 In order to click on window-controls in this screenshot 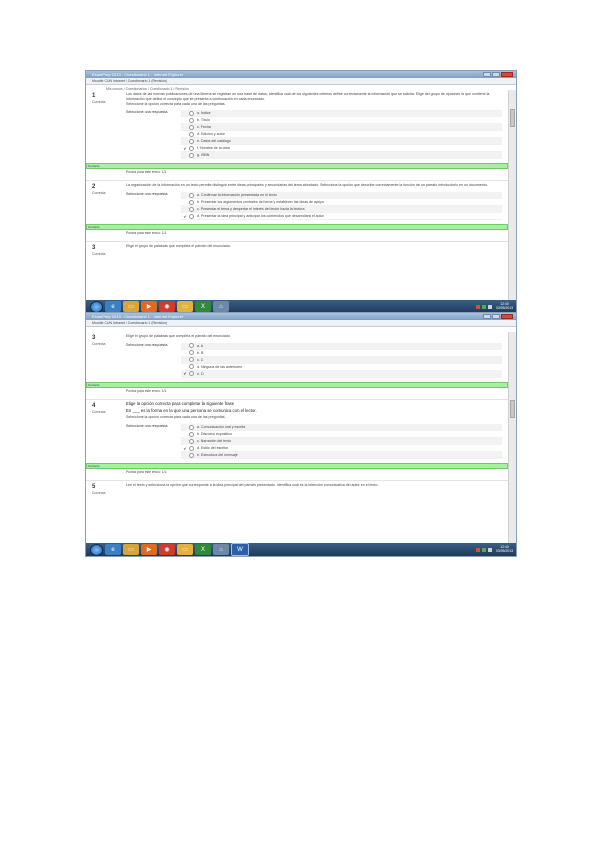, I will do `click(498, 74)`.